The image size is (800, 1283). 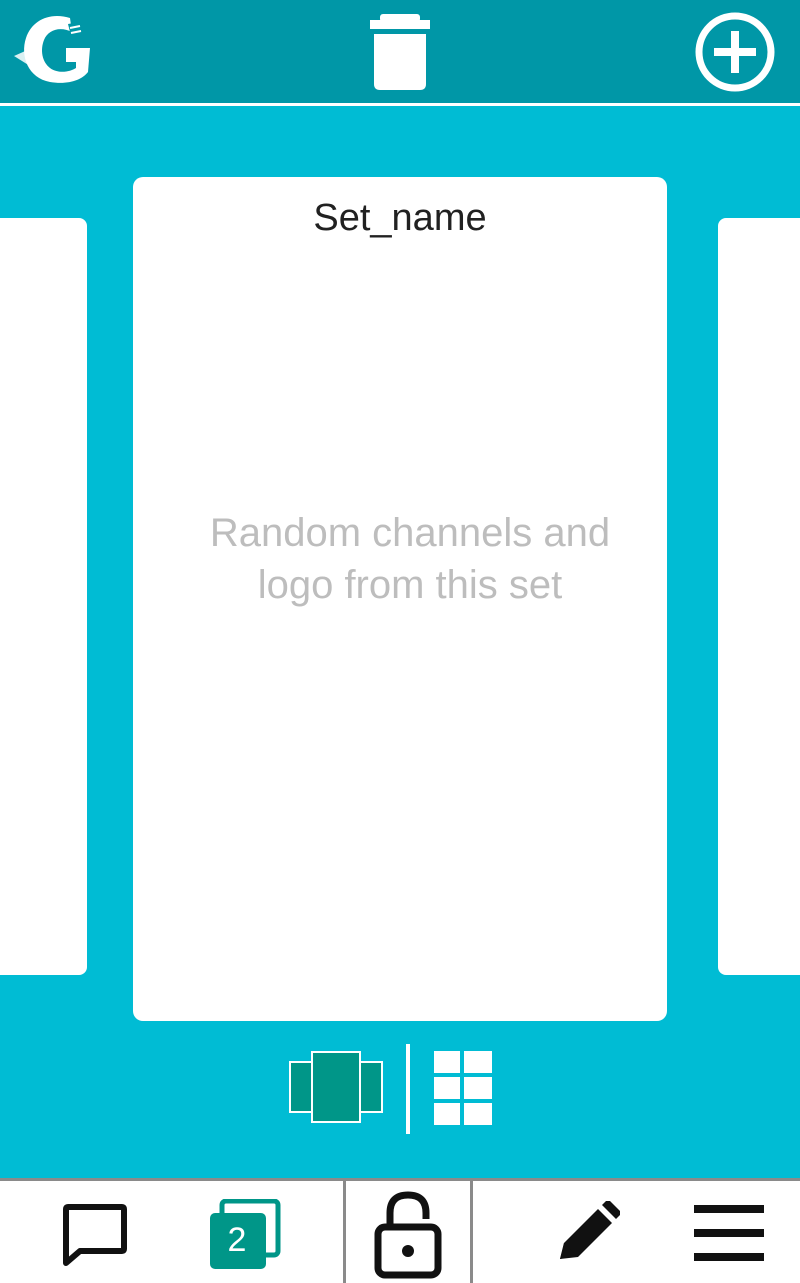 I want to click on menu-icon, so click(x=729, y=1233).